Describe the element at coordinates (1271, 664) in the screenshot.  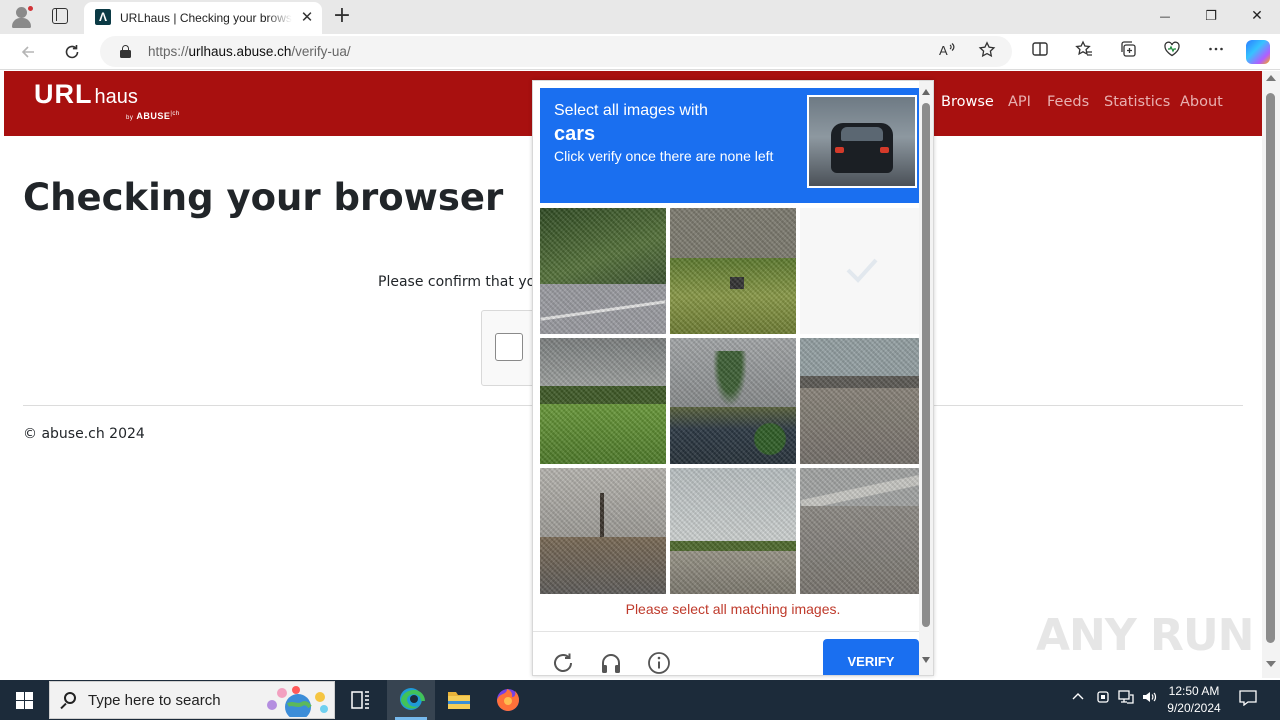
I see `scroll-down-arrow-icon` at that location.